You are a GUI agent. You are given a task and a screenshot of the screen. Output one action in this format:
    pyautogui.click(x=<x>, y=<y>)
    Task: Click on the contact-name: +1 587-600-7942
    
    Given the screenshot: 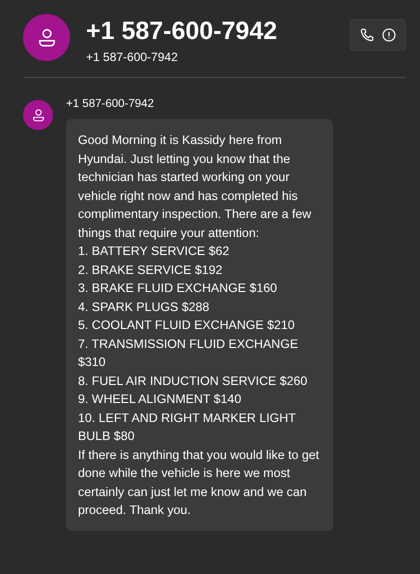 What is the action you would take?
    pyautogui.click(x=182, y=31)
    